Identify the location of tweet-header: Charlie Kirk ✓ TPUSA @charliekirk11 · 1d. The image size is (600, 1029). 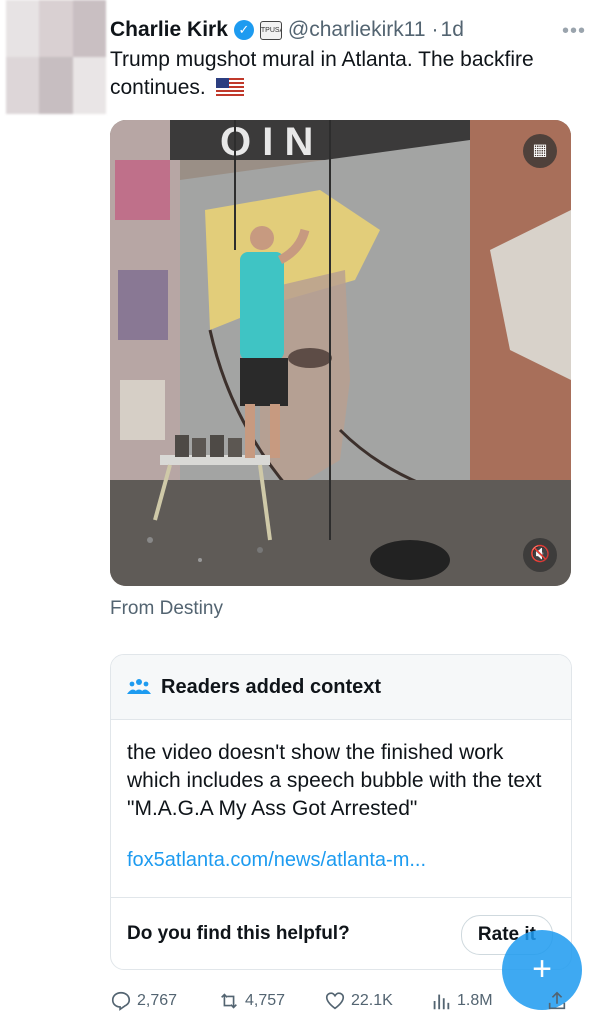
(345, 30).